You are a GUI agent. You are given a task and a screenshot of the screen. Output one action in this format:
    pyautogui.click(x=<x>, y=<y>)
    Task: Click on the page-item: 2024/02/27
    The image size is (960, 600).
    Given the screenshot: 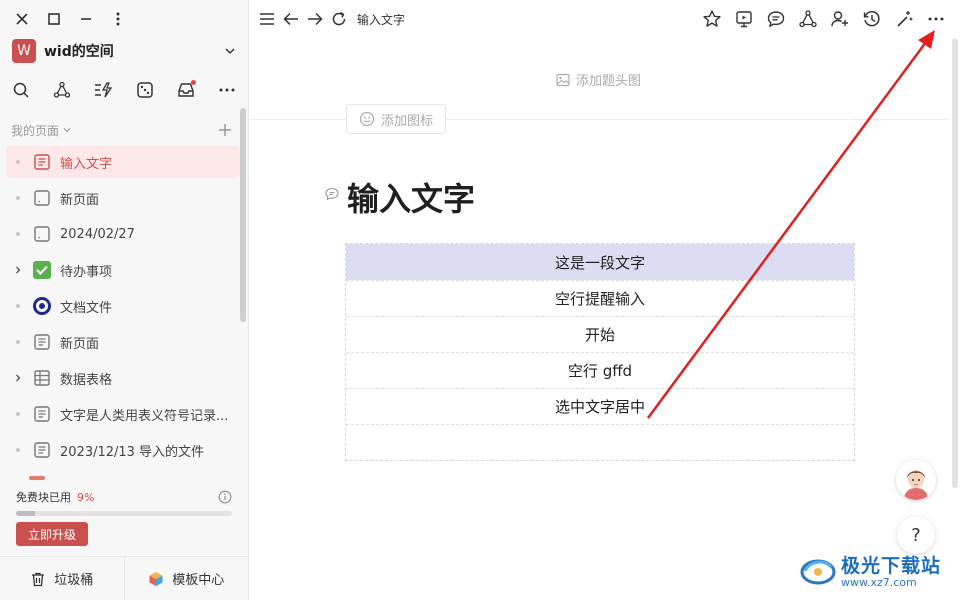 What is the action you would take?
    pyautogui.click(x=123, y=234)
    